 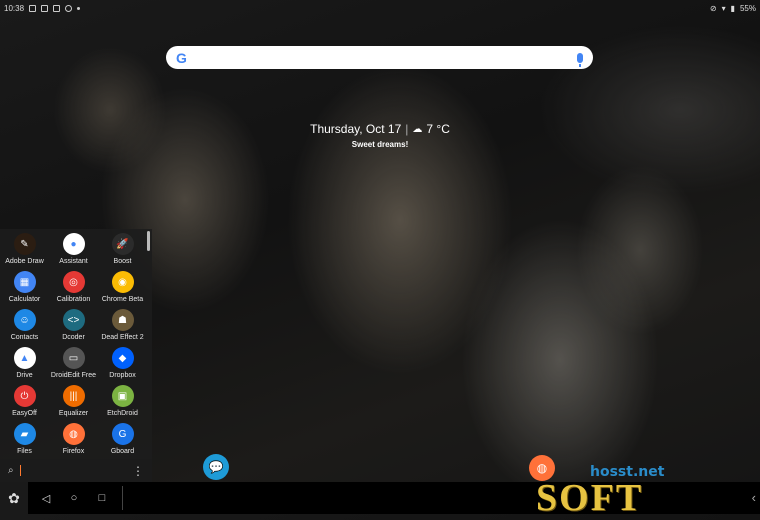 What do you see at coordinates (73, 396) in the screenshot?
I see `equalizer-icon: |||` at bounding box center [73, 396].